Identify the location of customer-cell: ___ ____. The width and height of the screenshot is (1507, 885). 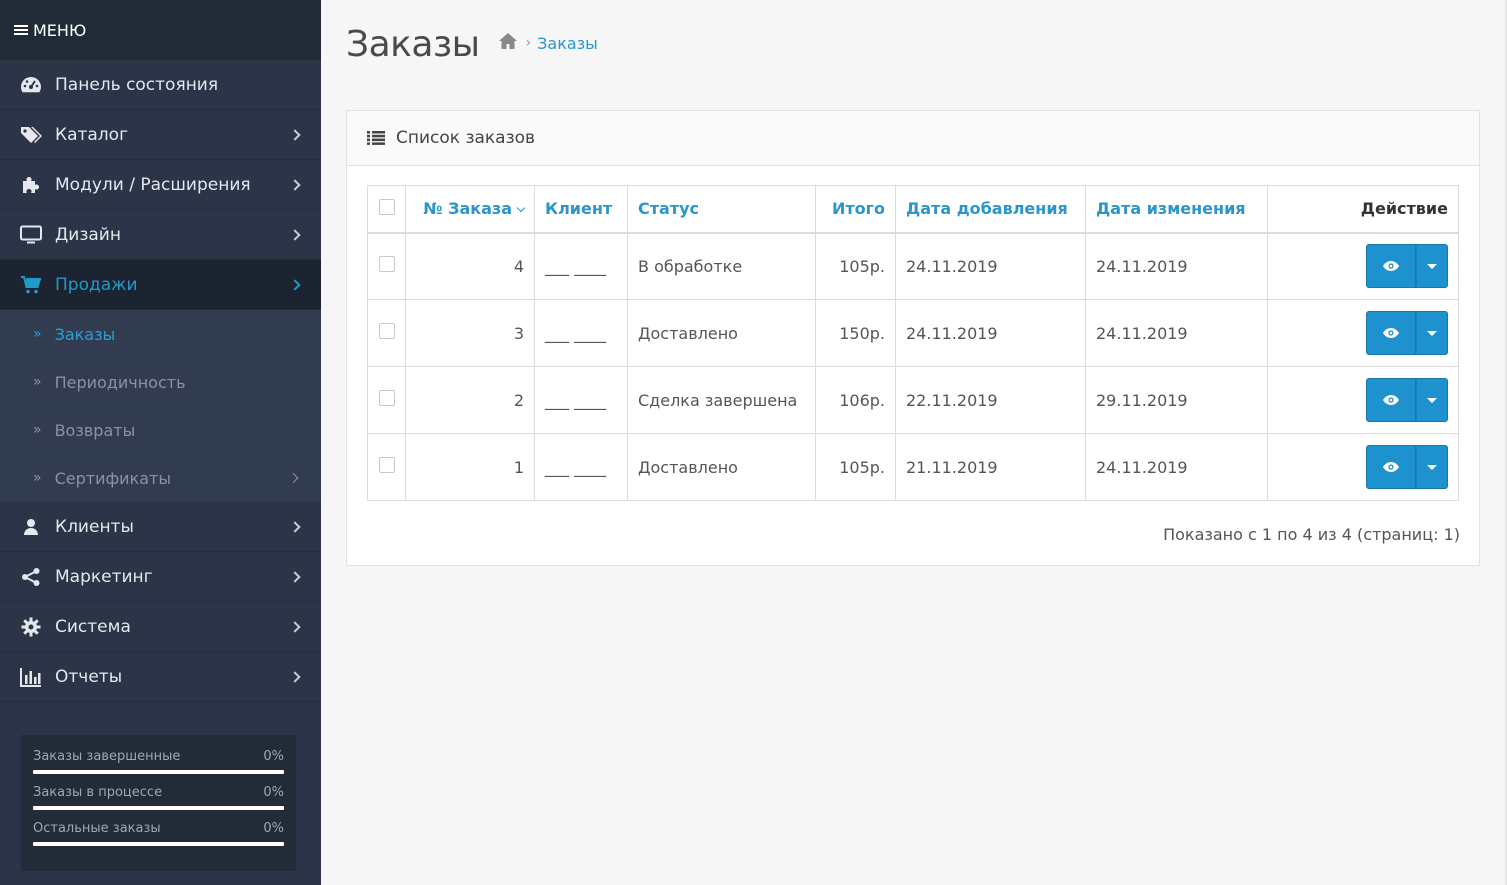
(581, 400).